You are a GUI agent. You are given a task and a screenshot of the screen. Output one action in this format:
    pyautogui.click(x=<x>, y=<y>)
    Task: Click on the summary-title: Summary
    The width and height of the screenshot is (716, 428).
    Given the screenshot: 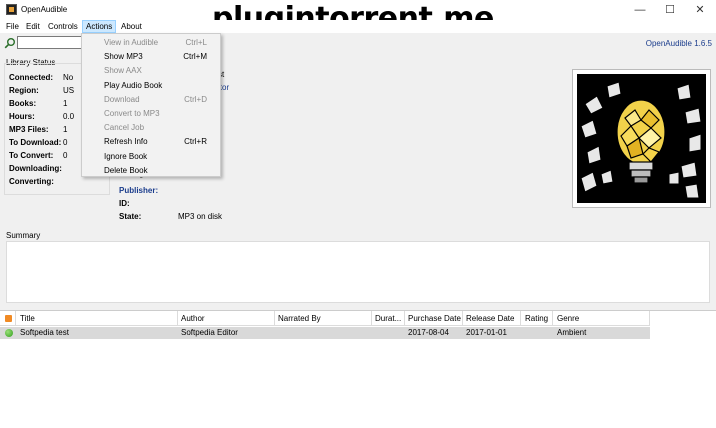 What is the action you would take?
    pyautogui.click(x=23, y=235)
    